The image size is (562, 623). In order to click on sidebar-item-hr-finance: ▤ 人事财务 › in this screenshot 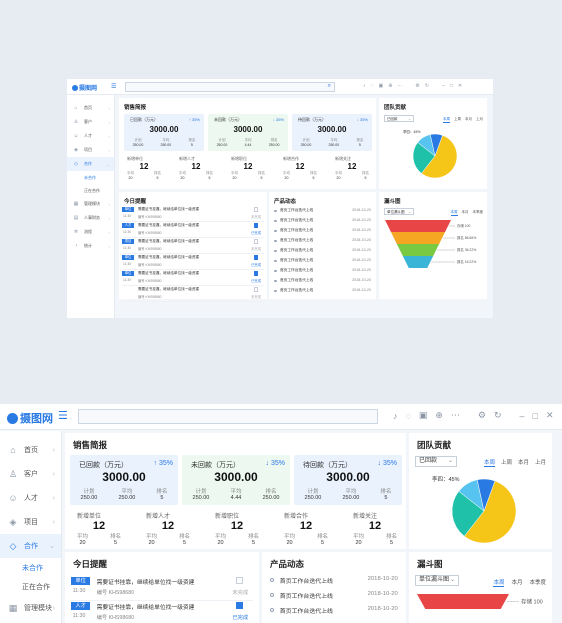, I will do `click(90, 218)`.